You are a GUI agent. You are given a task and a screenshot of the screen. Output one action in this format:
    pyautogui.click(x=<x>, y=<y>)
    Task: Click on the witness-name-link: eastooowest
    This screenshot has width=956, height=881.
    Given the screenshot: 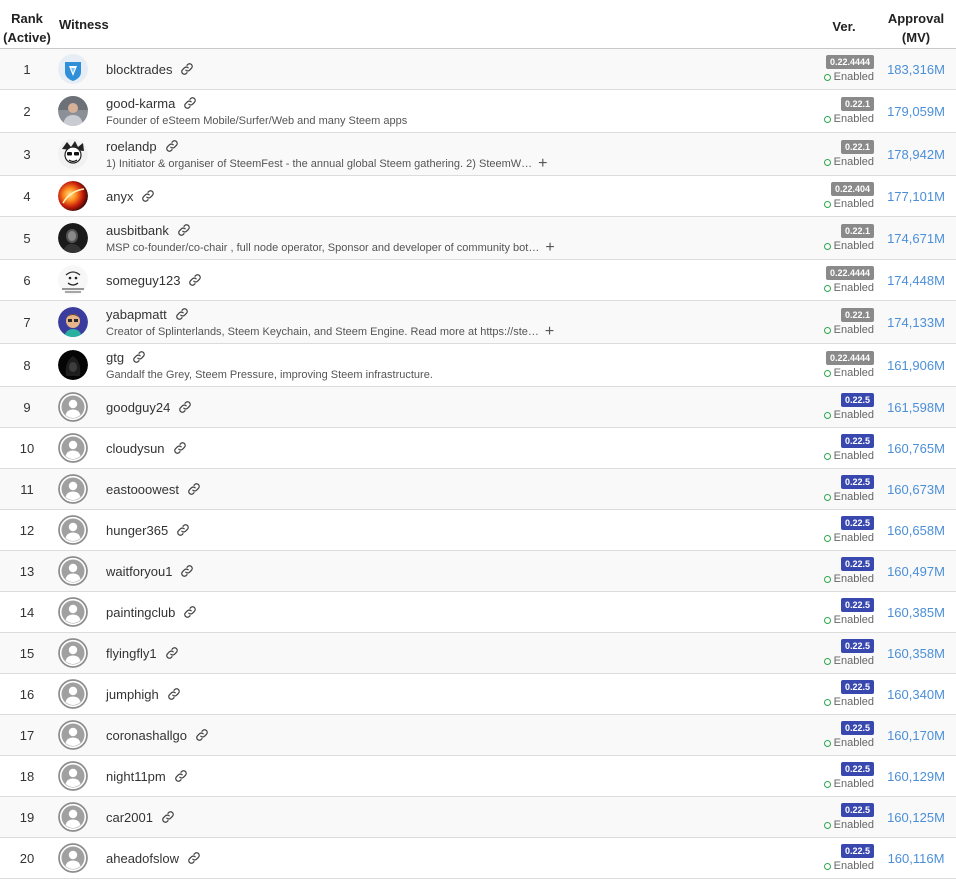 What is the action you would take?
    pyautogui.click(x=142, y=489)
    